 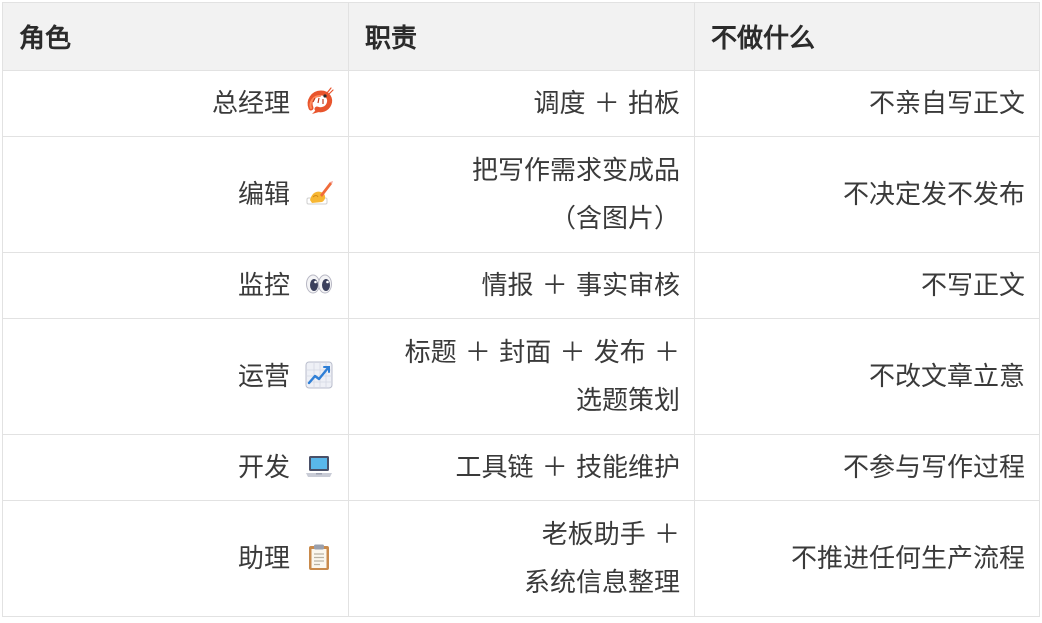 What do you see at coordinates (263, 285) in the screenshot?
I see `role-name: 监控` at bounding box center [263, 285].